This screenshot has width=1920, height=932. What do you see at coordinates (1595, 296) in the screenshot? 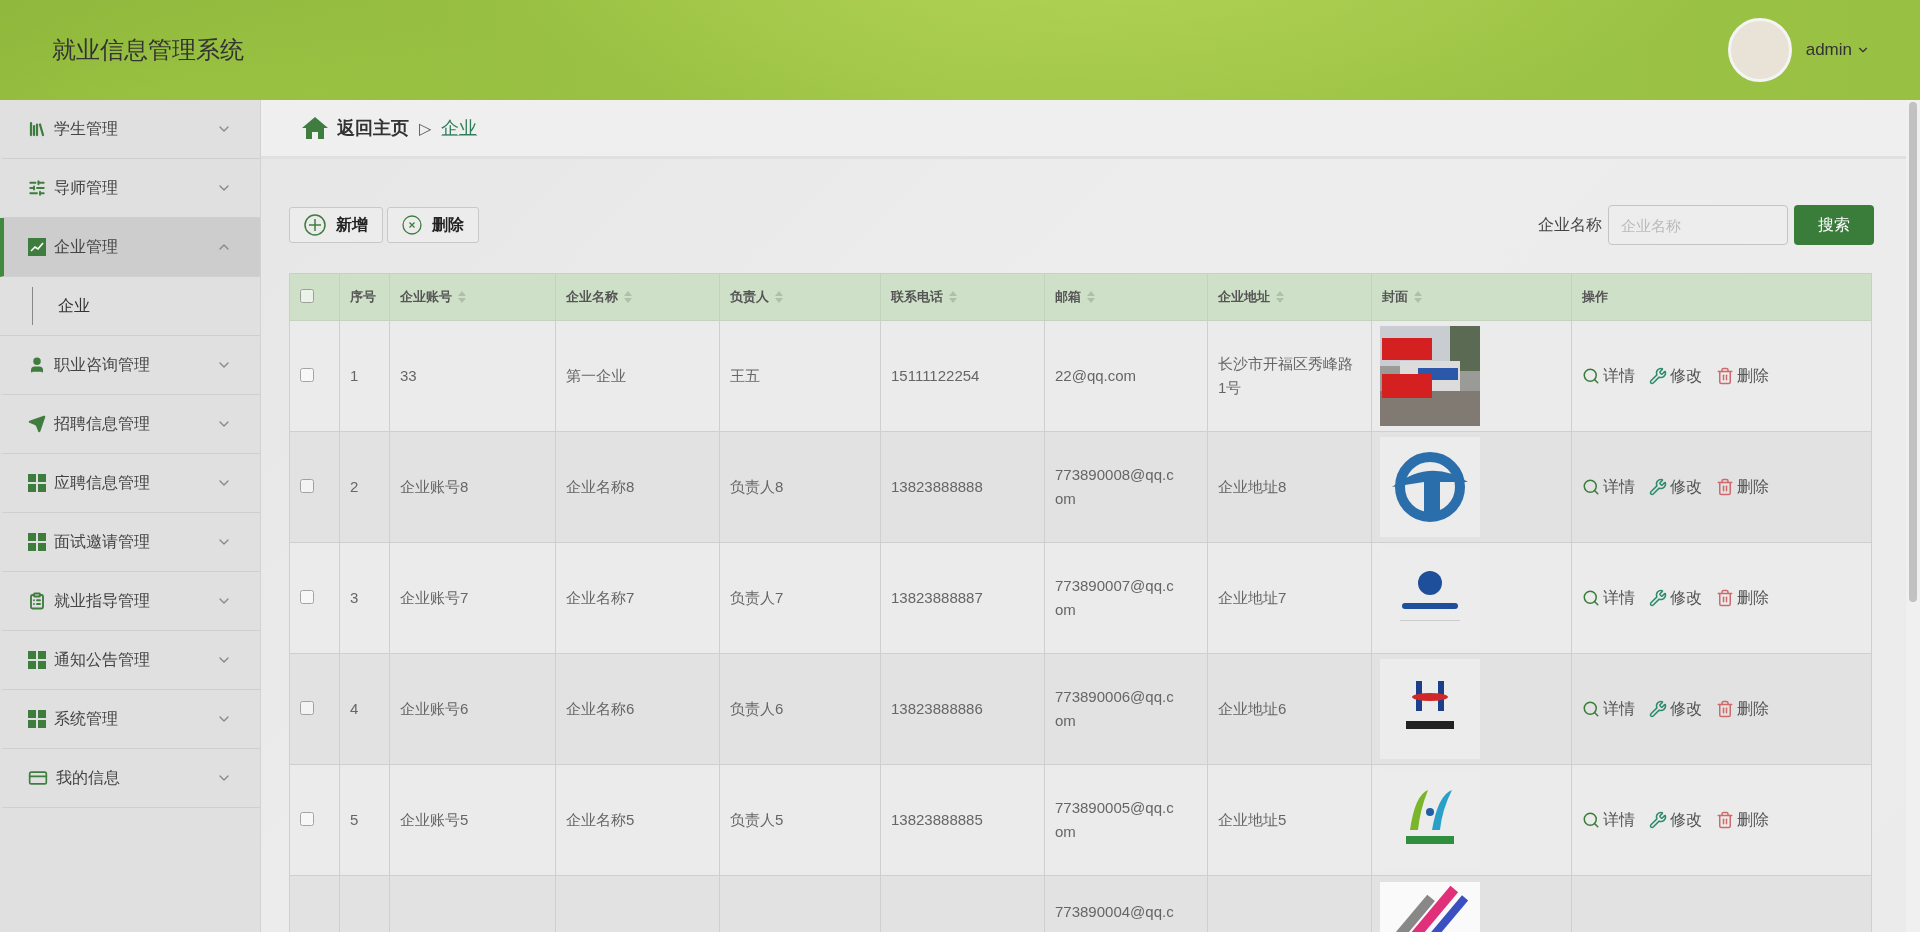
I see `column-title: 操作` at bounding box center [1595, 296].